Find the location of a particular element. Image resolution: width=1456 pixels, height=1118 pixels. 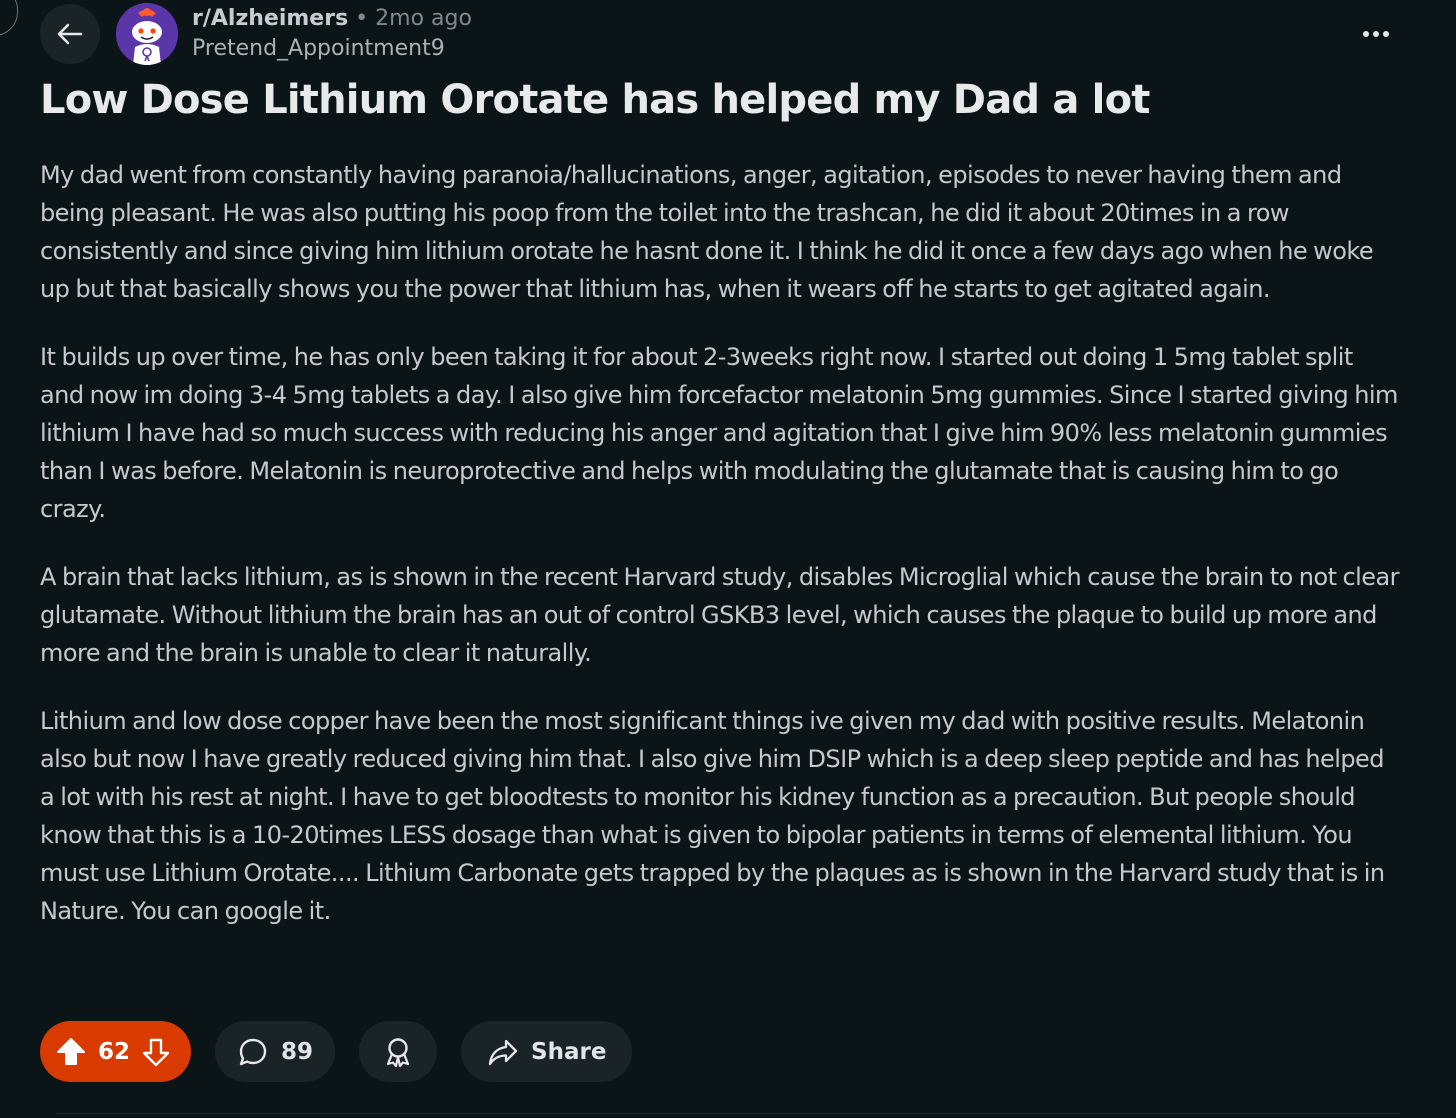

arrow-left-icon is located at coordinates (70, 34).